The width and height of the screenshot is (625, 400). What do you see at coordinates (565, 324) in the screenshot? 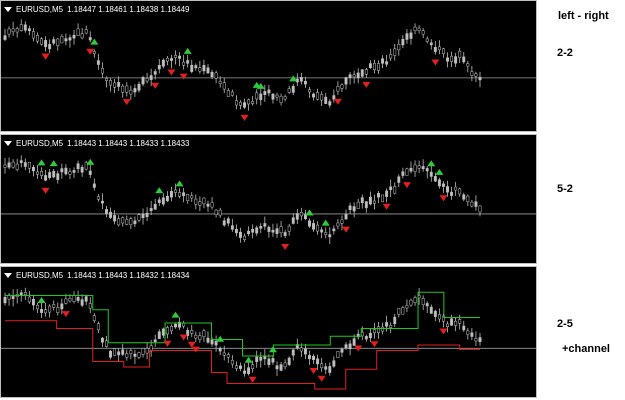
I see `param-label-3: 2-5` at bounding box center [565, 324].